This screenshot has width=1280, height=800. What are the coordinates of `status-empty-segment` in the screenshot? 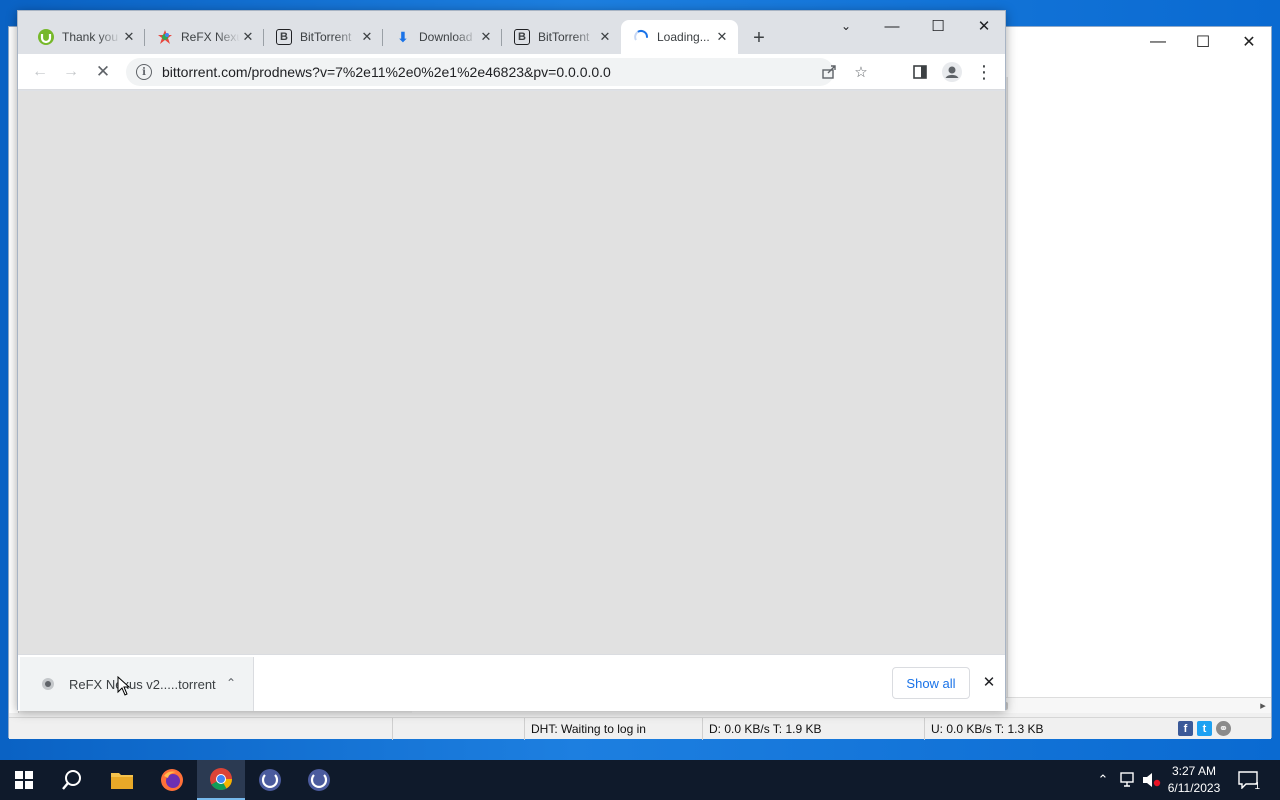 It's located at (458, 729).